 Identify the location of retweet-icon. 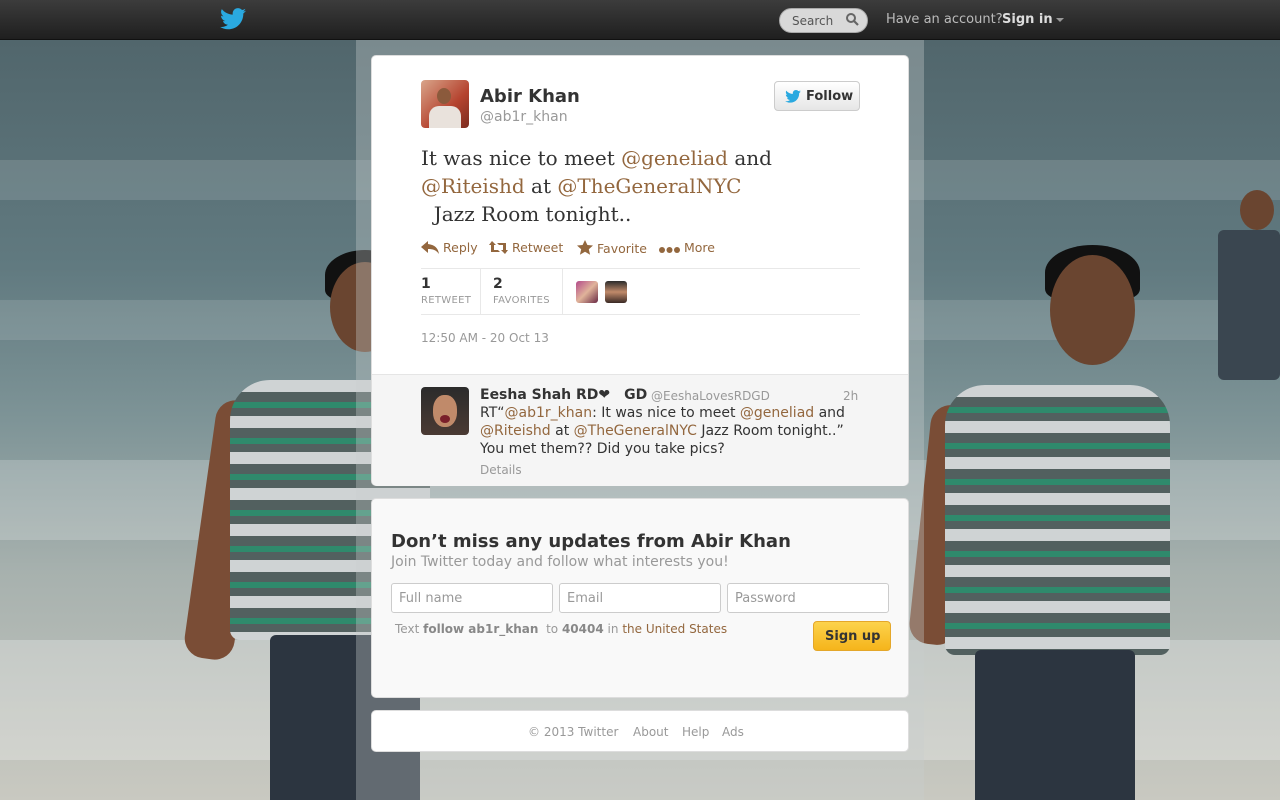
(498, 249).